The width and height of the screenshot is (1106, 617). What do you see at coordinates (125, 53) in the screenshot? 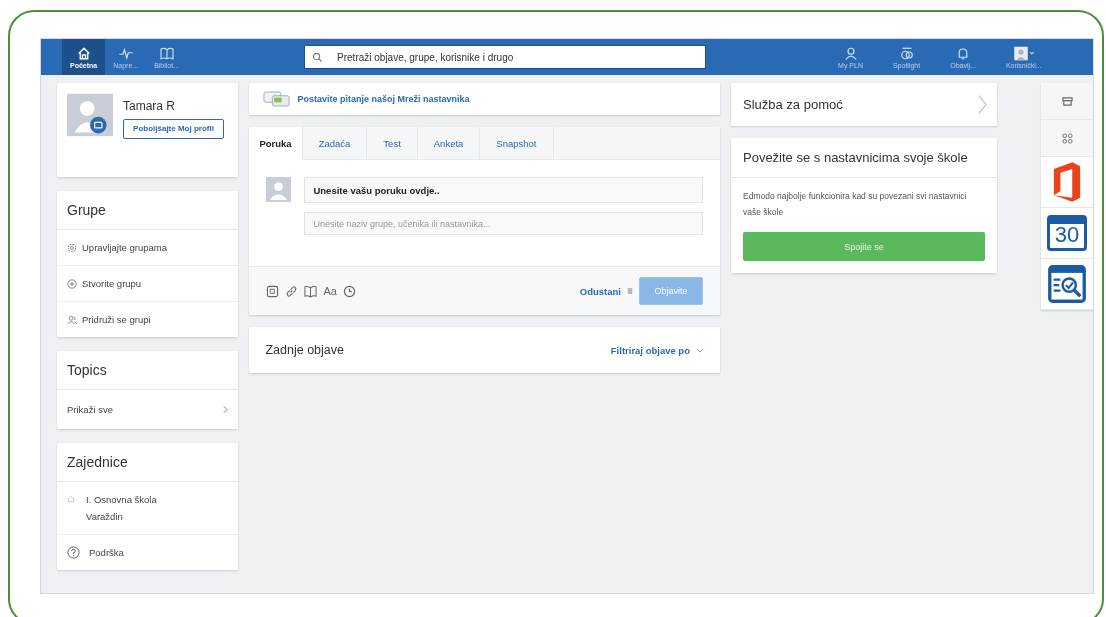
I see `pulse-icon` at bounding box center [125, 53].